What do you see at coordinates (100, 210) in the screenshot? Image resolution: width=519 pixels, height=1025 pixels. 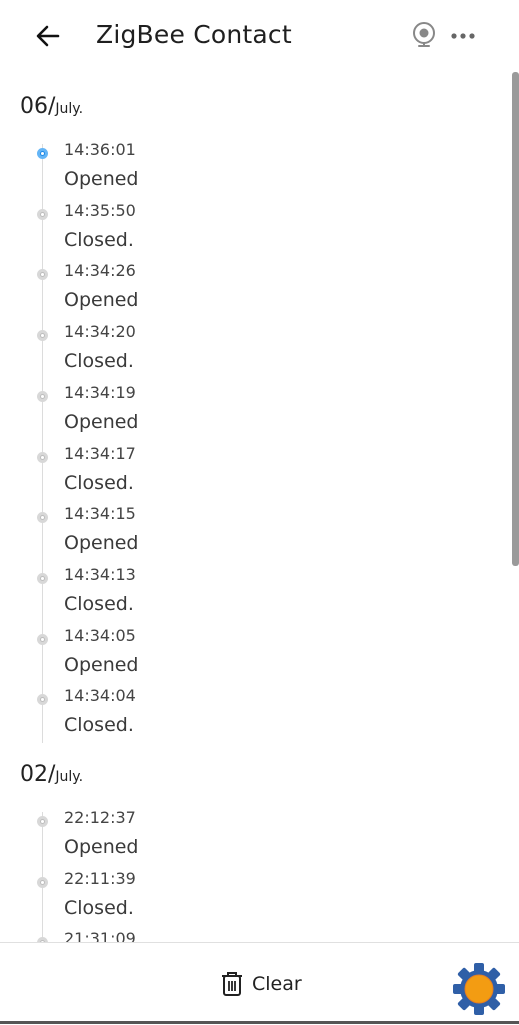 I see `event-time: 14:35:50` at bounding box center [100, 210].